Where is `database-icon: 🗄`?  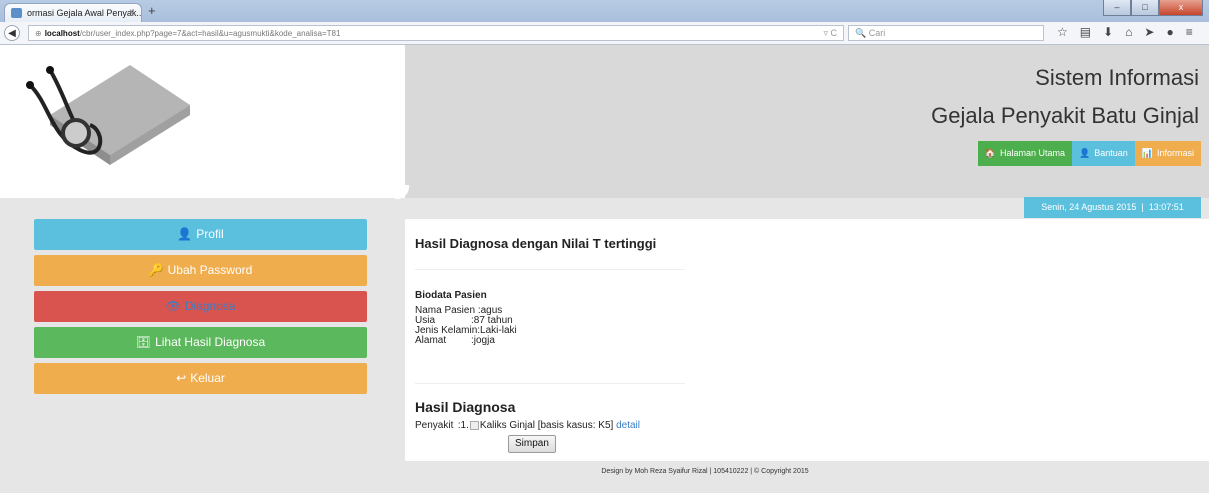
database-icon: 🗄 is located at coordinates (143, 342).